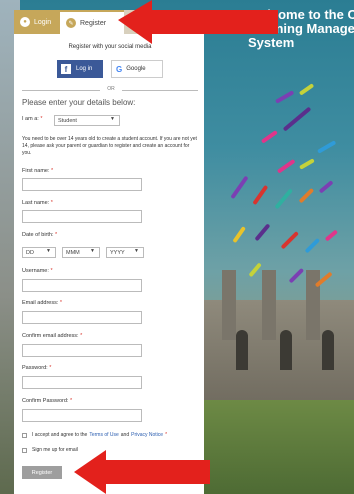  Describe the element at coordinates (277, 447) in the screenshot. I see `background-lawn` at that location.